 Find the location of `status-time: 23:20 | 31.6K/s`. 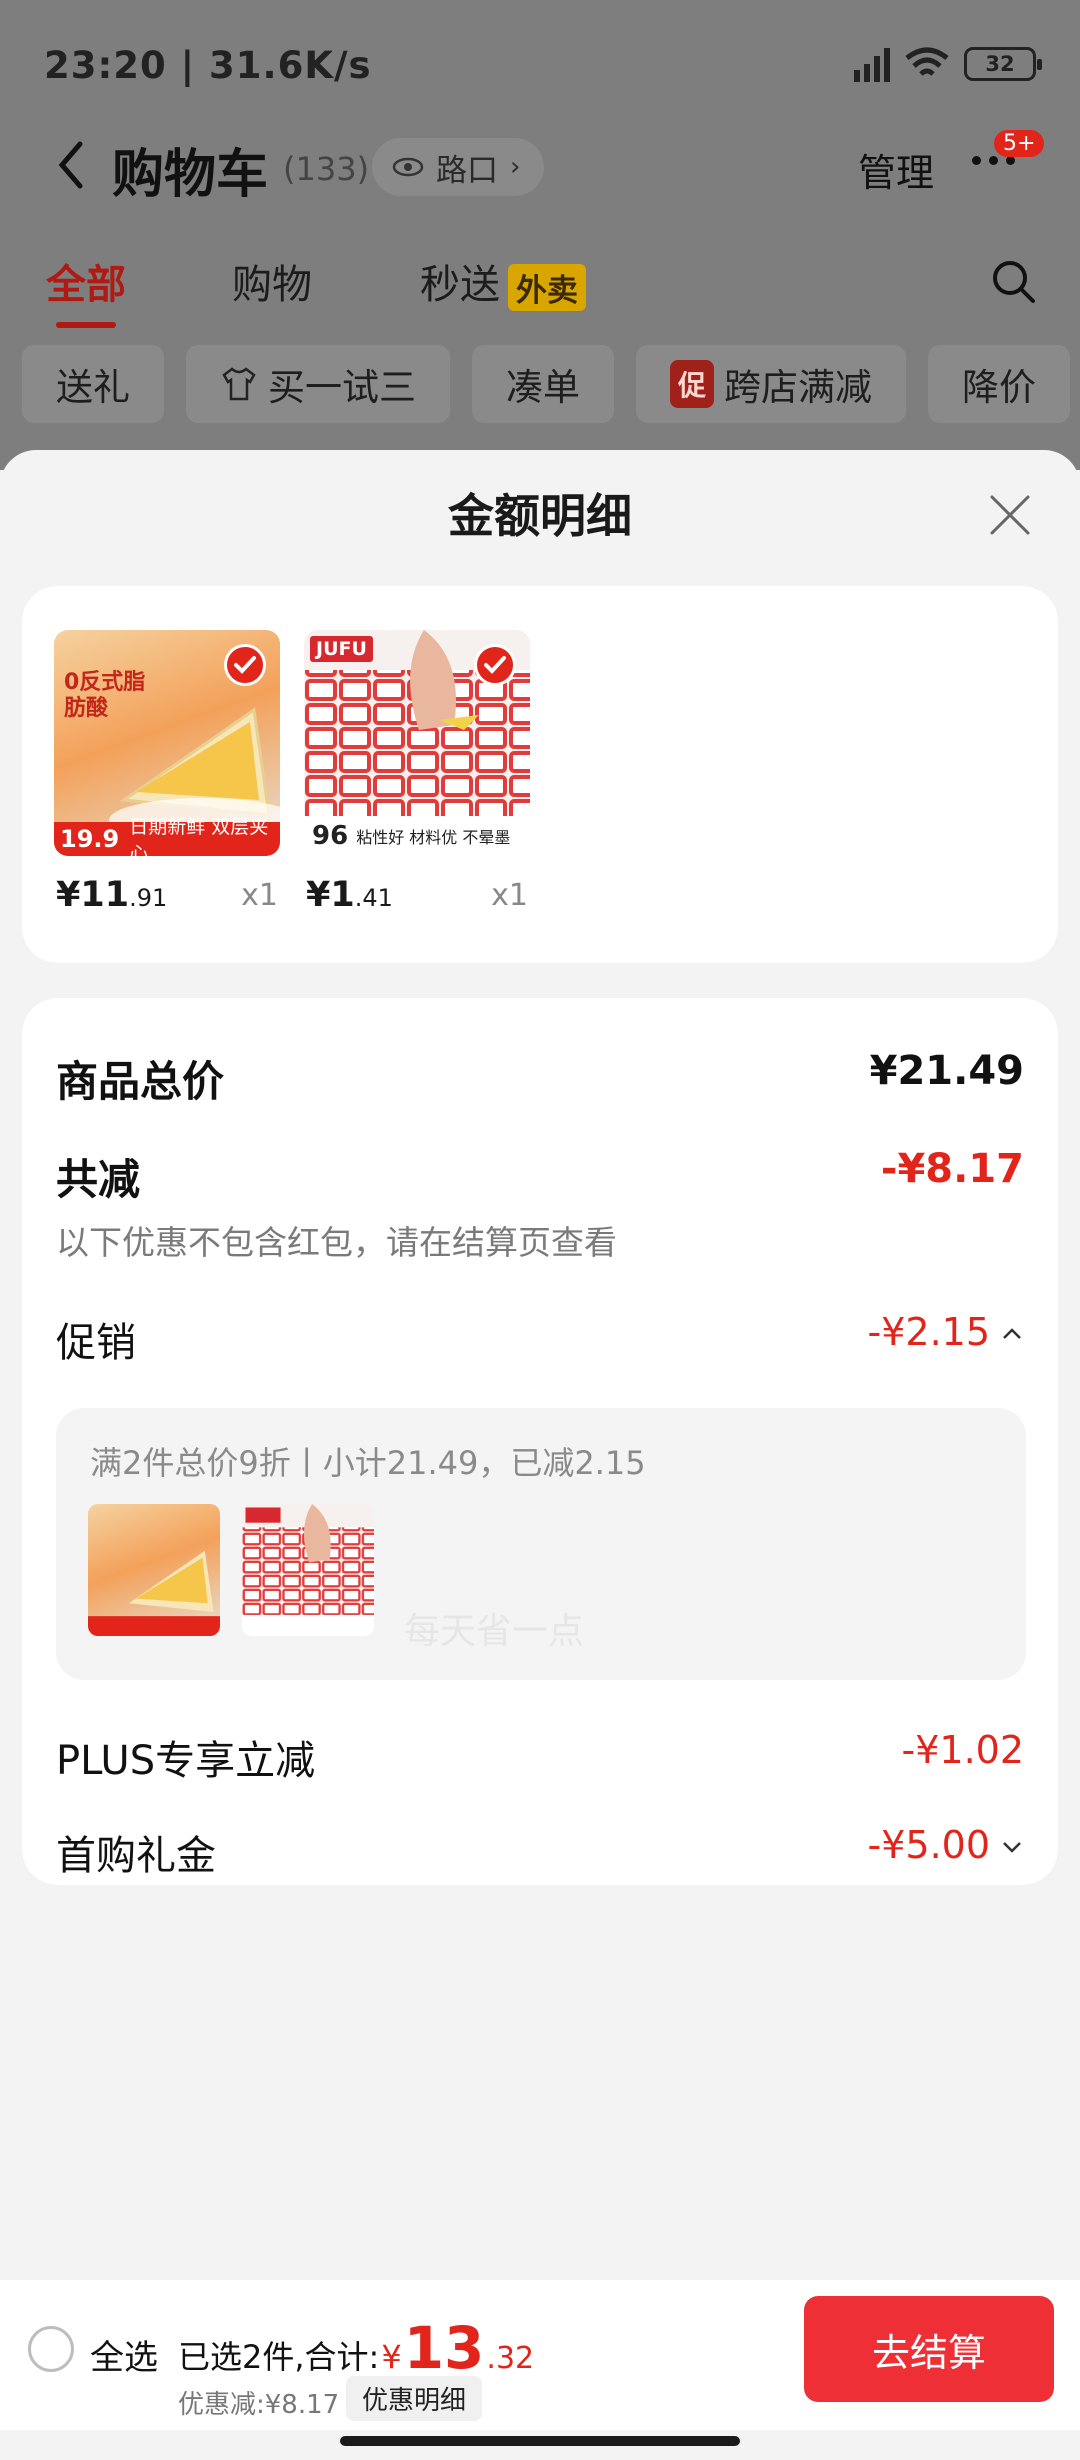

status-time: 23:20 | 31.6K/s is located at coordinates (208, 65).